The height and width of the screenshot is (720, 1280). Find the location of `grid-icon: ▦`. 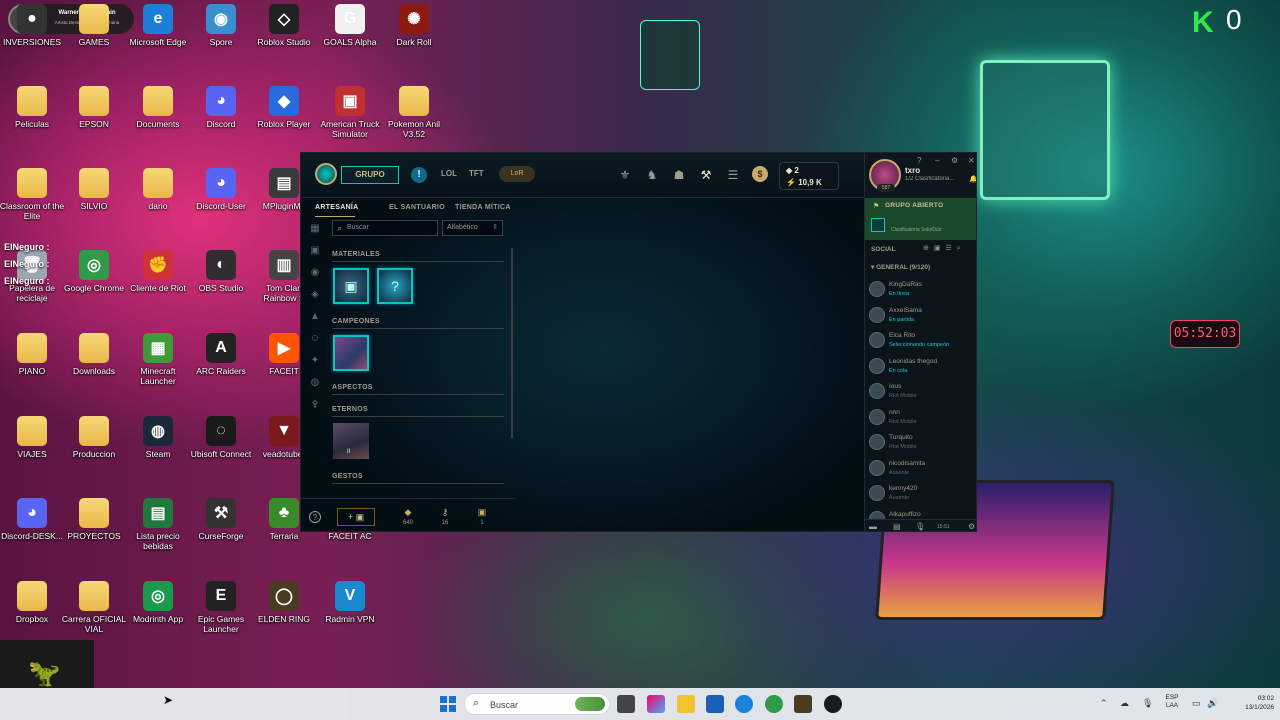

grid-icon: ▦ is located at coordinates (315, 230).